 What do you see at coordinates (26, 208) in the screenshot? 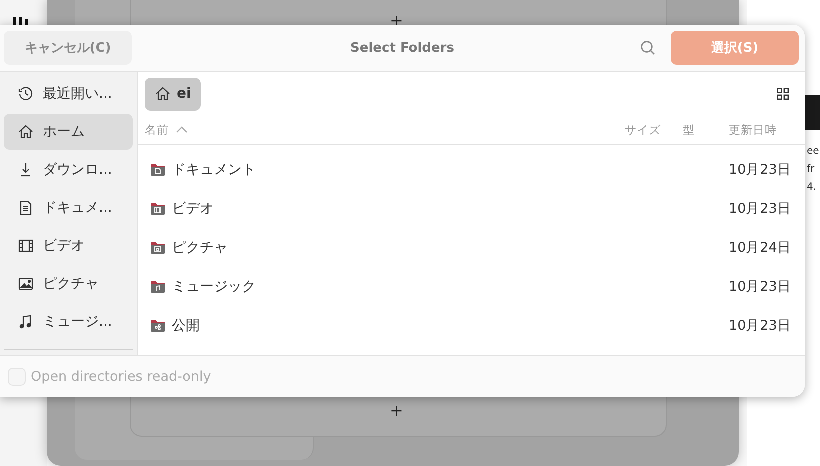
I see `document-icon` at bounding box center [26, 208].